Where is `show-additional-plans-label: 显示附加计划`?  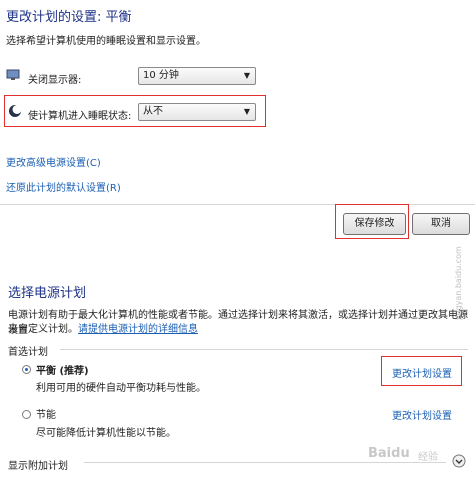
show-additional-plans-label: 显示附加计划 is located at coordinates (38, 464).